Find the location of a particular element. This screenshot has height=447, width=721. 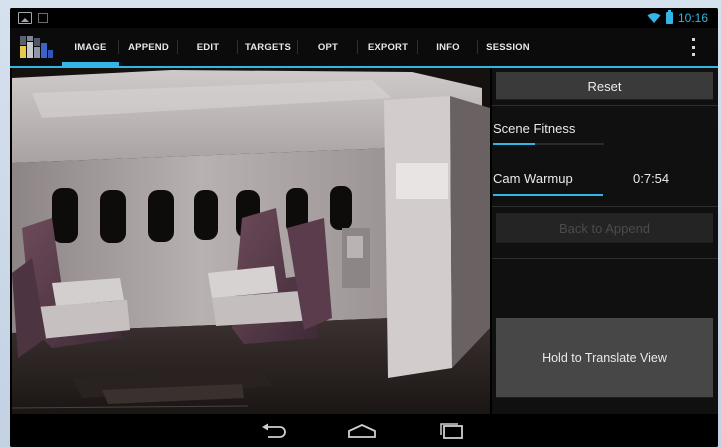

overflow-menu-icon is located at coordinates (694, 47).